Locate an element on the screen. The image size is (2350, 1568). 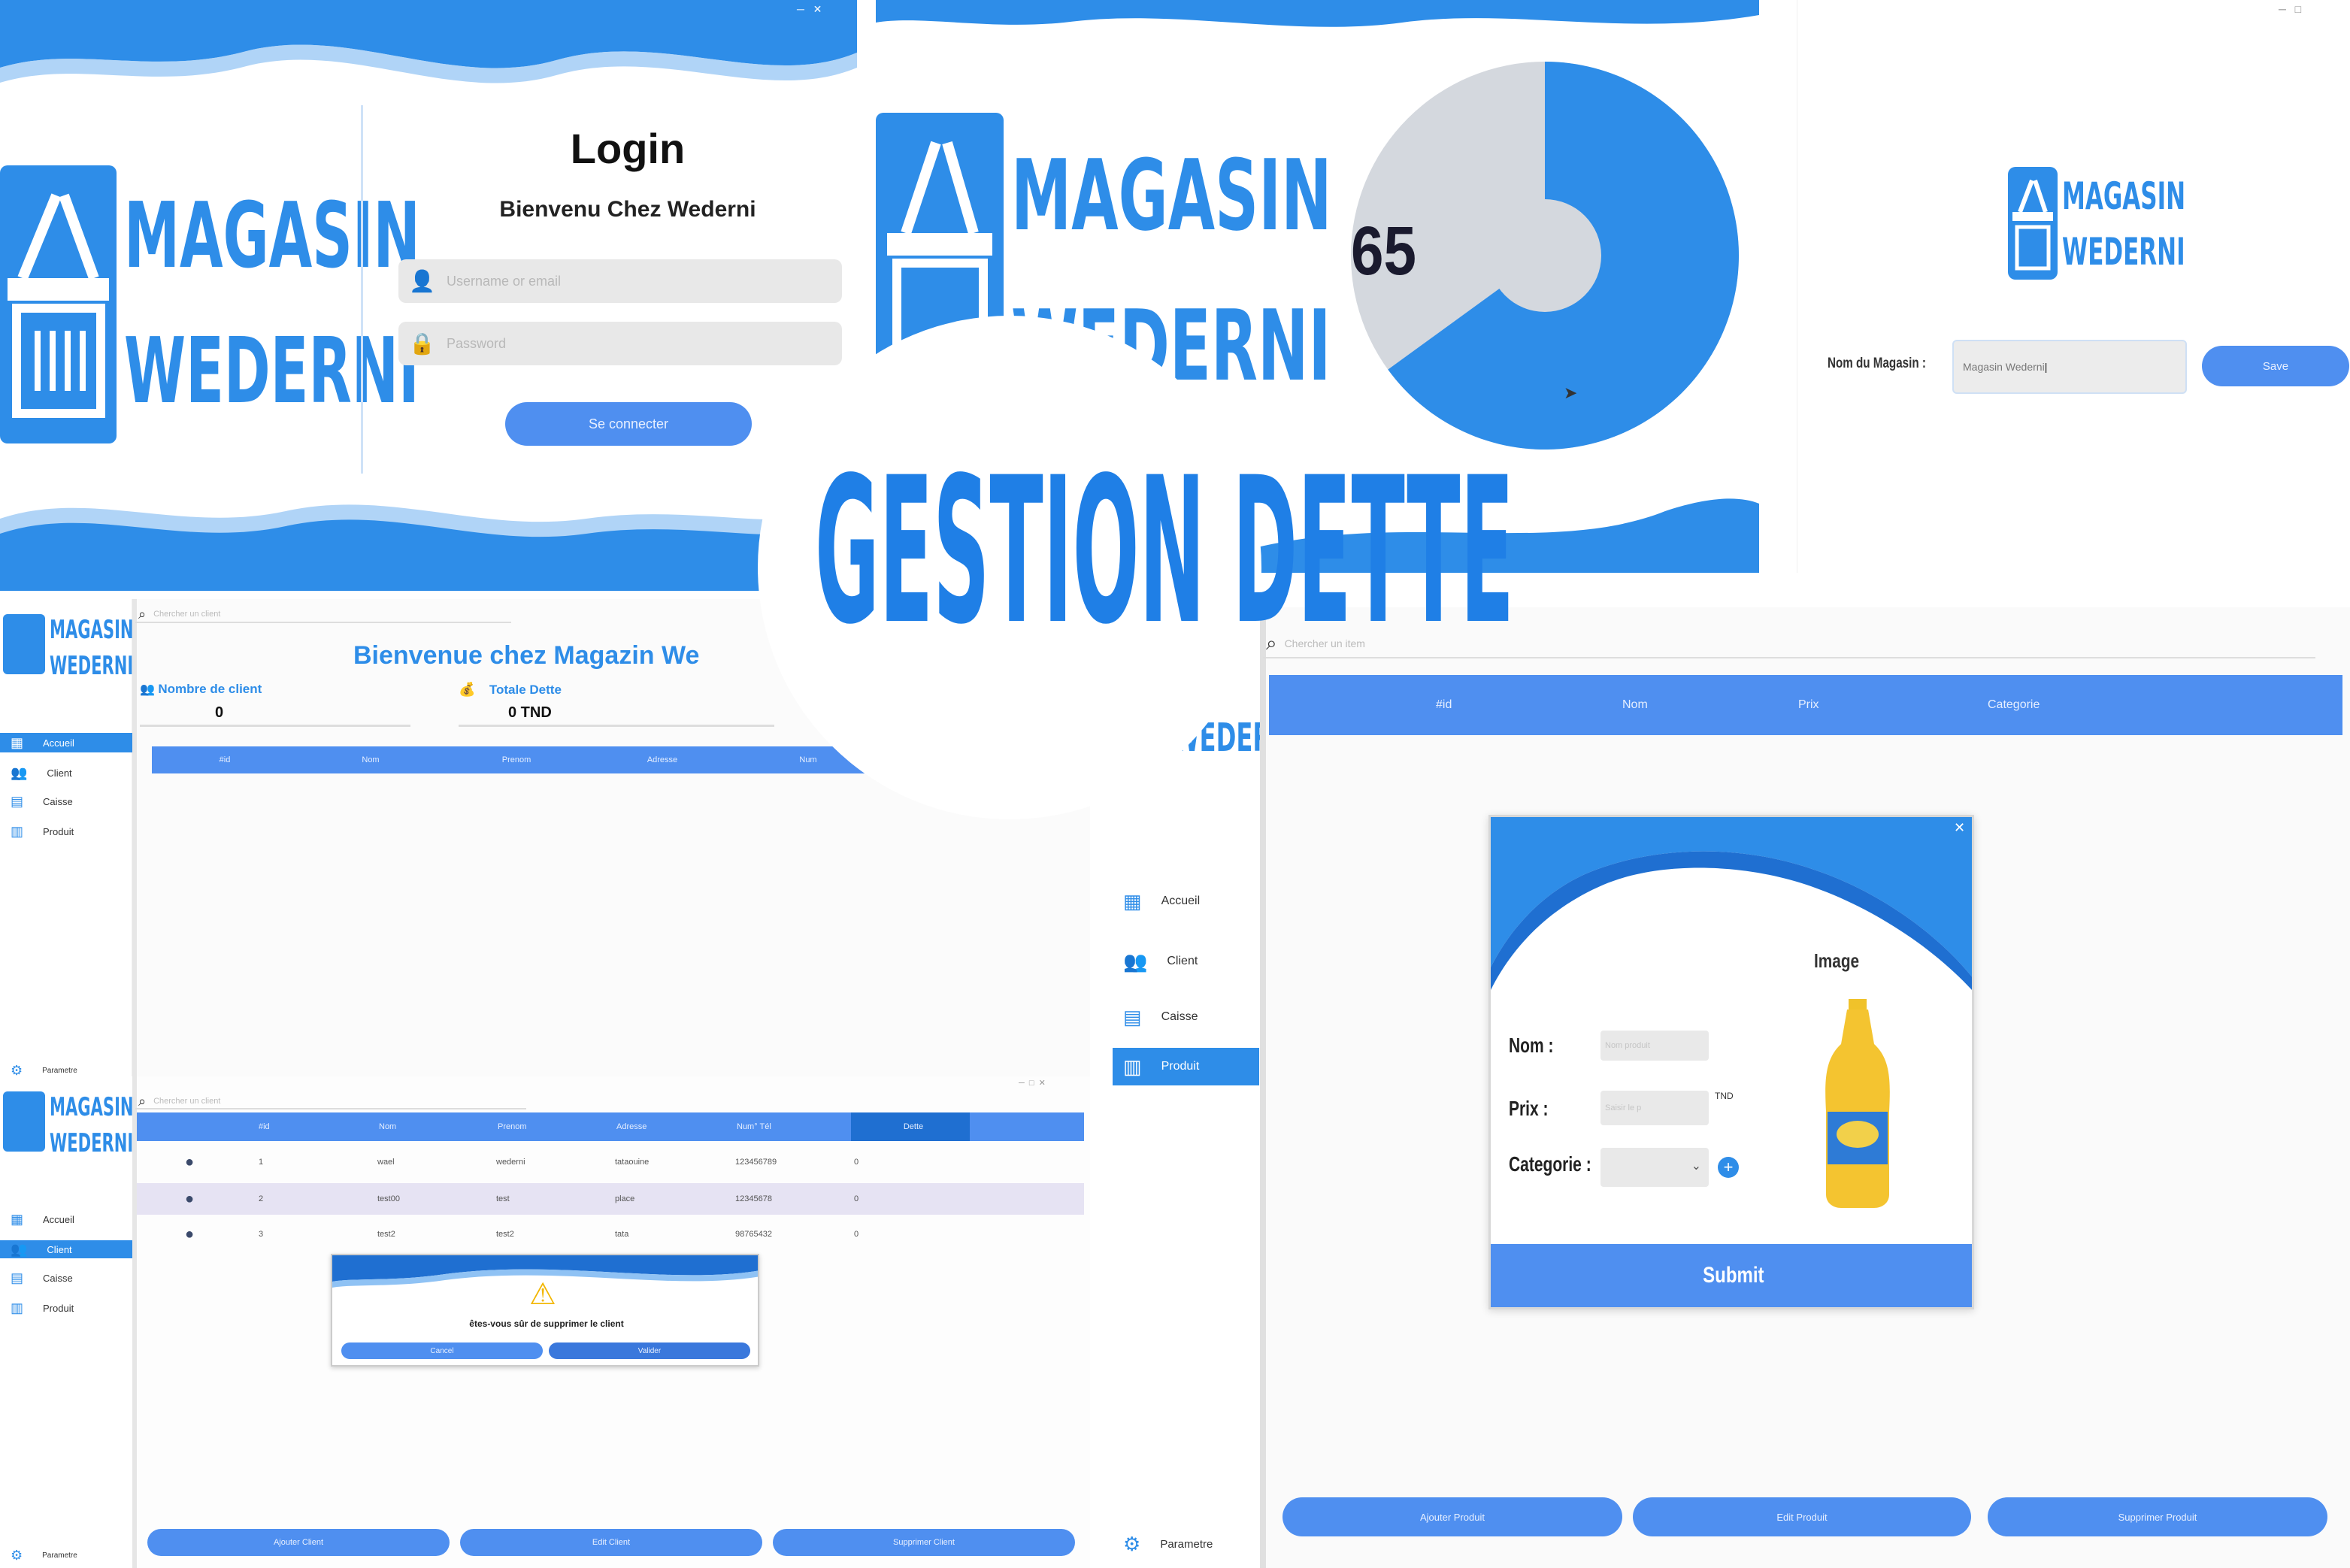
stat-label-clients: Nombre de client is located at coordinates (210, 689).